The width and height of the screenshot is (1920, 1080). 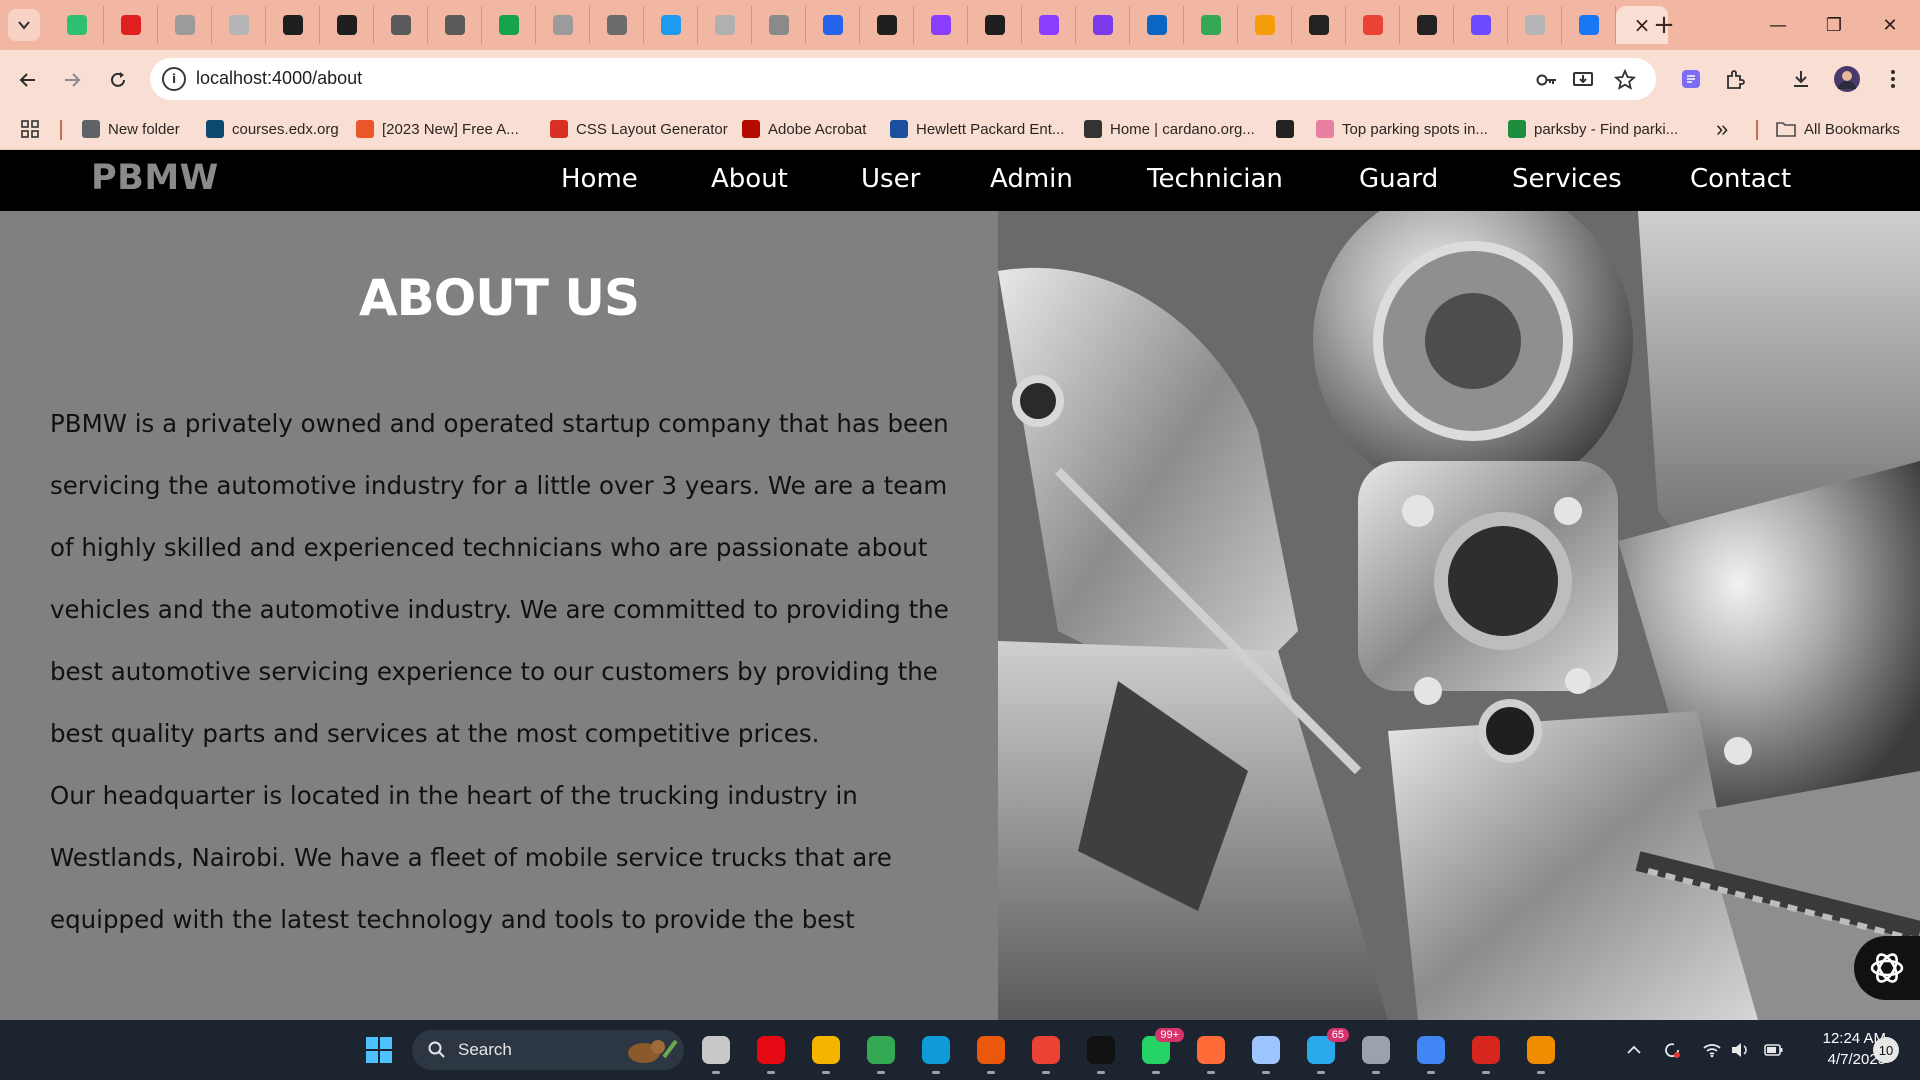 I want to click on forward-button, so click(x=72, y=80).